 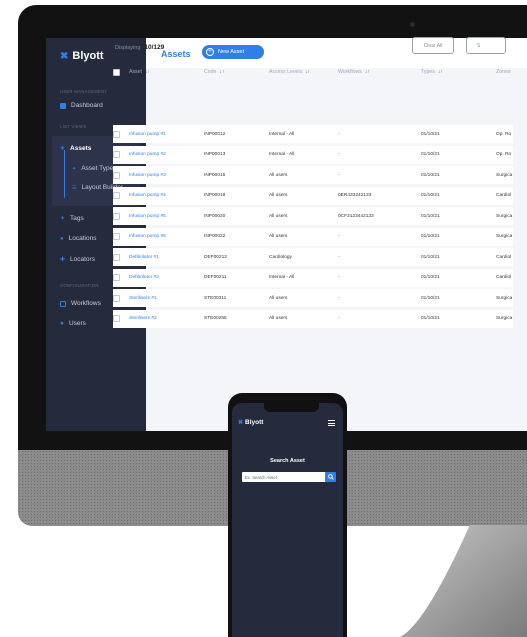 I want to click on col-access-levels: Access Levels ↓↑, so click(x=289, y=72).